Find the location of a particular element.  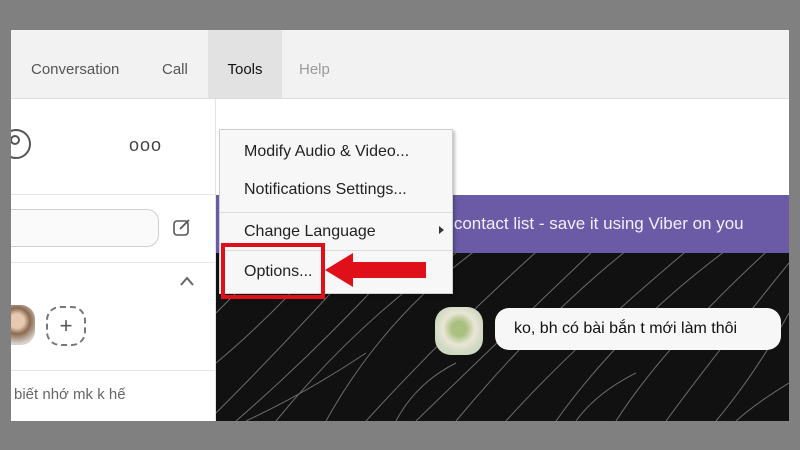

menu-bar: Conversation Call Tools Help is located at coordinates (400, 64).